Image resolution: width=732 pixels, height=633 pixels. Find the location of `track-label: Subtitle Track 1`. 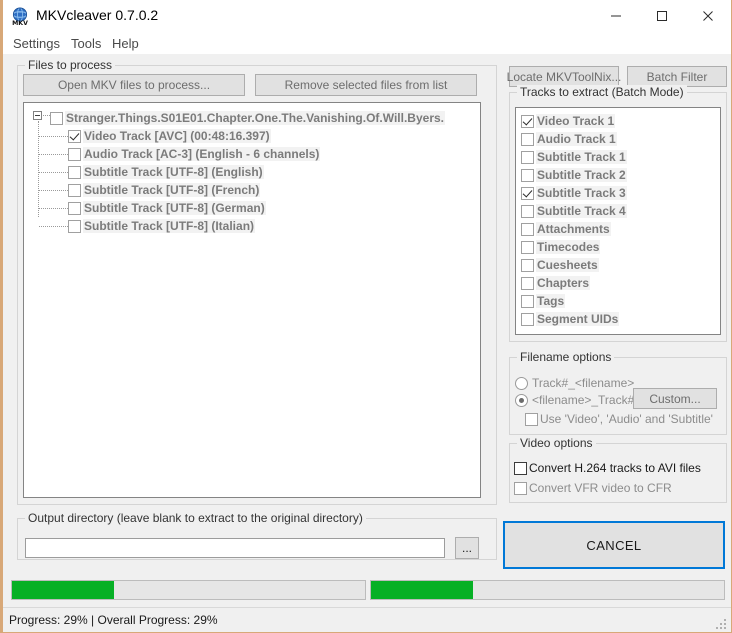

track-label: Subtitle Track 1 is located at coordinates (581, 157).